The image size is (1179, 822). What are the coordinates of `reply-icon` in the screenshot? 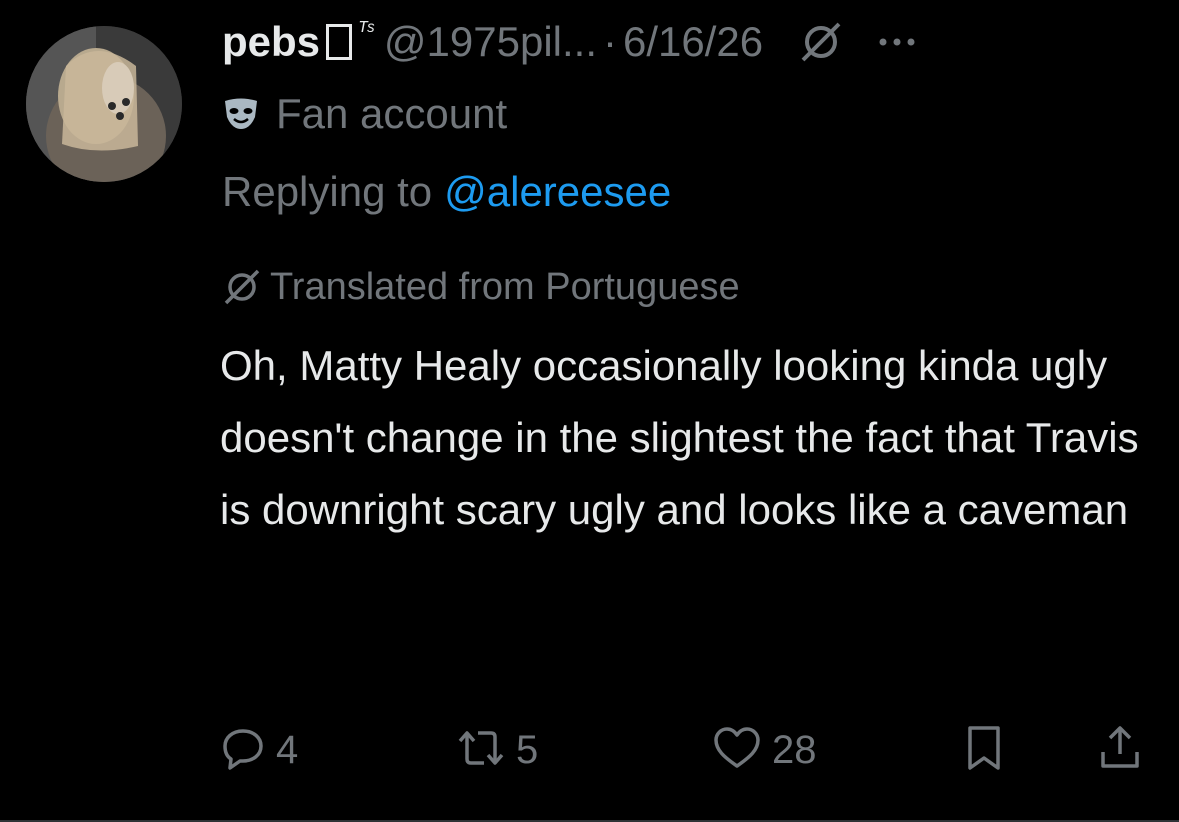 It's located at (243, 750).